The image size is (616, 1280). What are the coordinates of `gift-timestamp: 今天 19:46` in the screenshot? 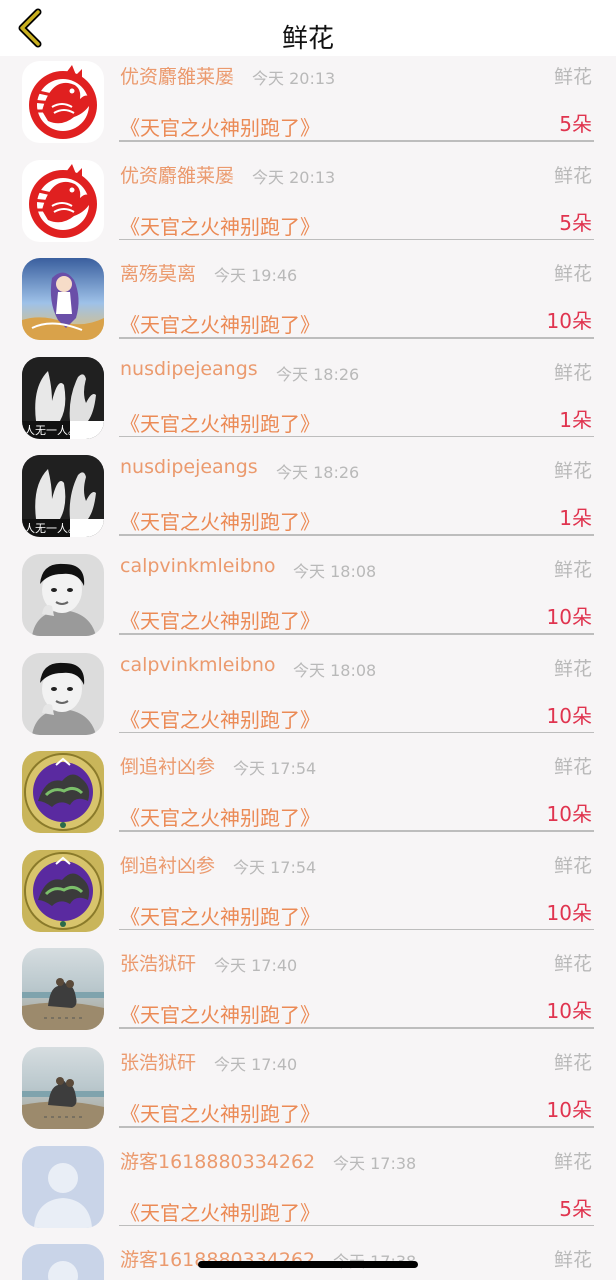 It's located at (256, 276).